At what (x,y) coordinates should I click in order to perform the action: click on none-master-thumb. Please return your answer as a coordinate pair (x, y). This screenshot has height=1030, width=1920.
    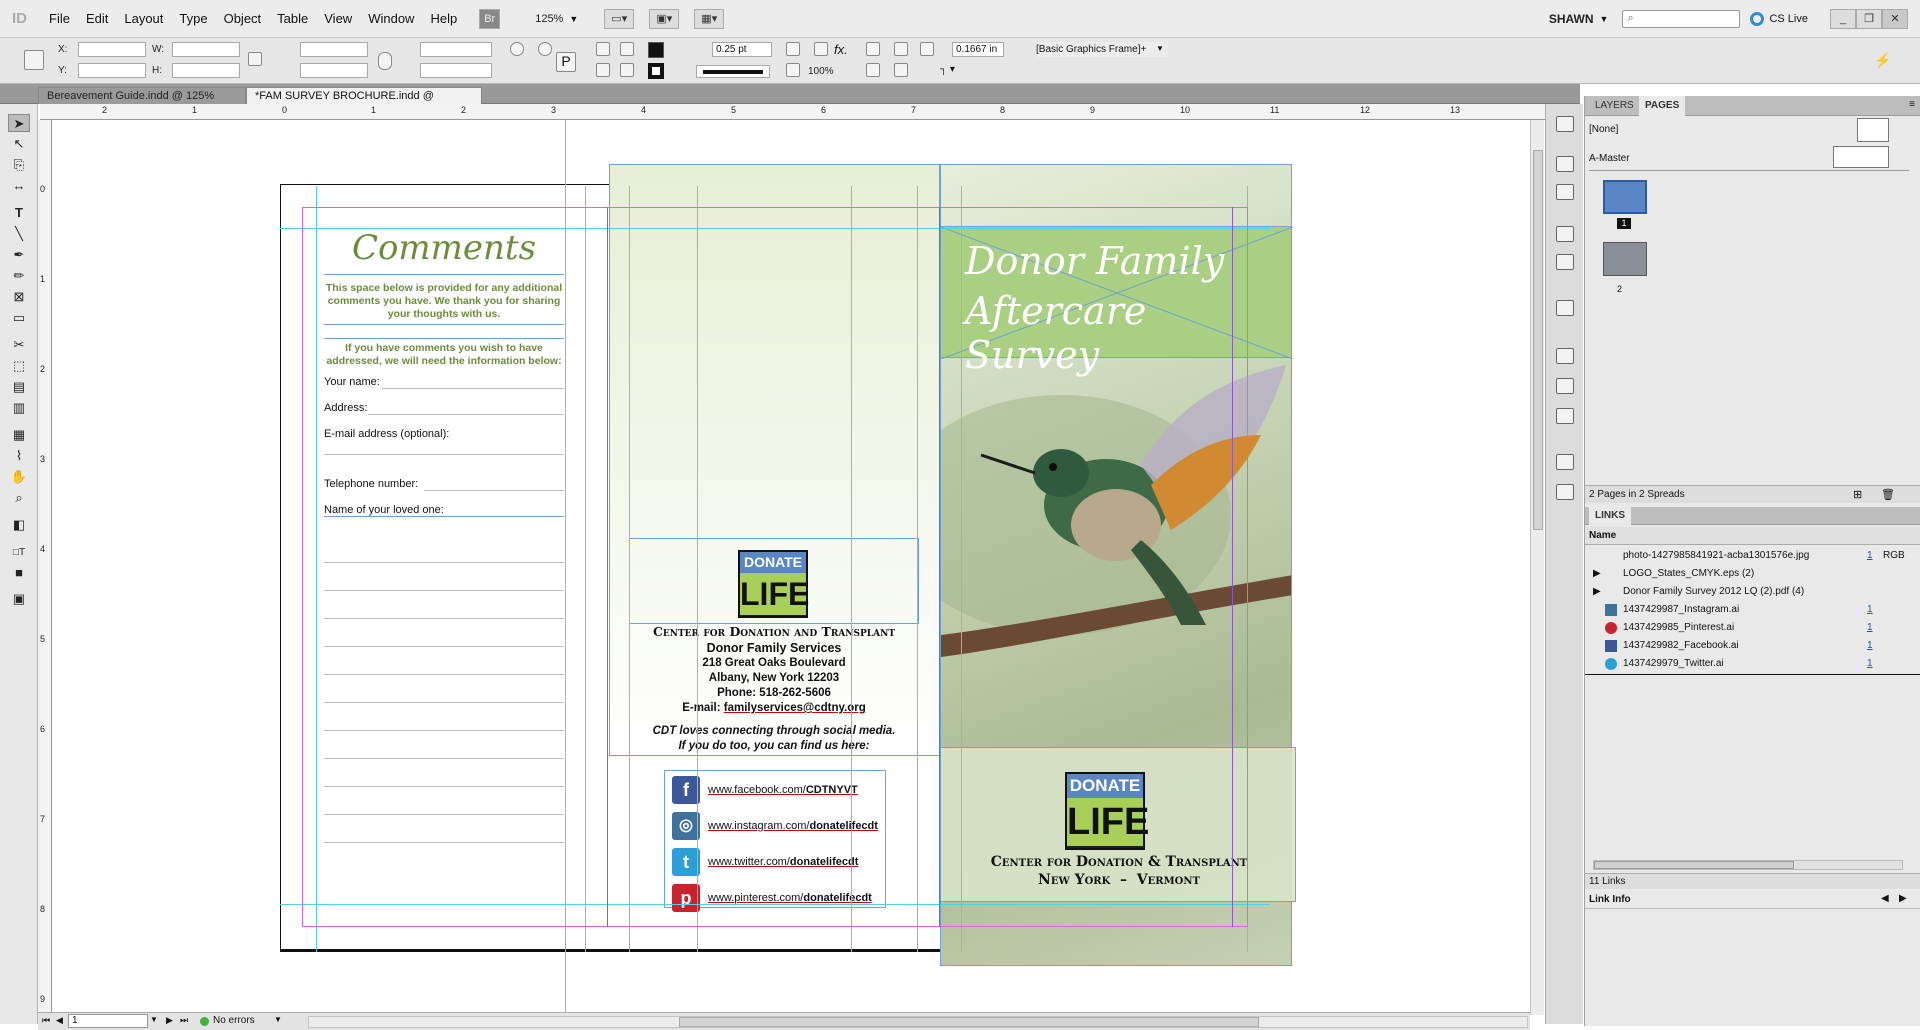
    Looking at the image, I should click on (1873, 130).